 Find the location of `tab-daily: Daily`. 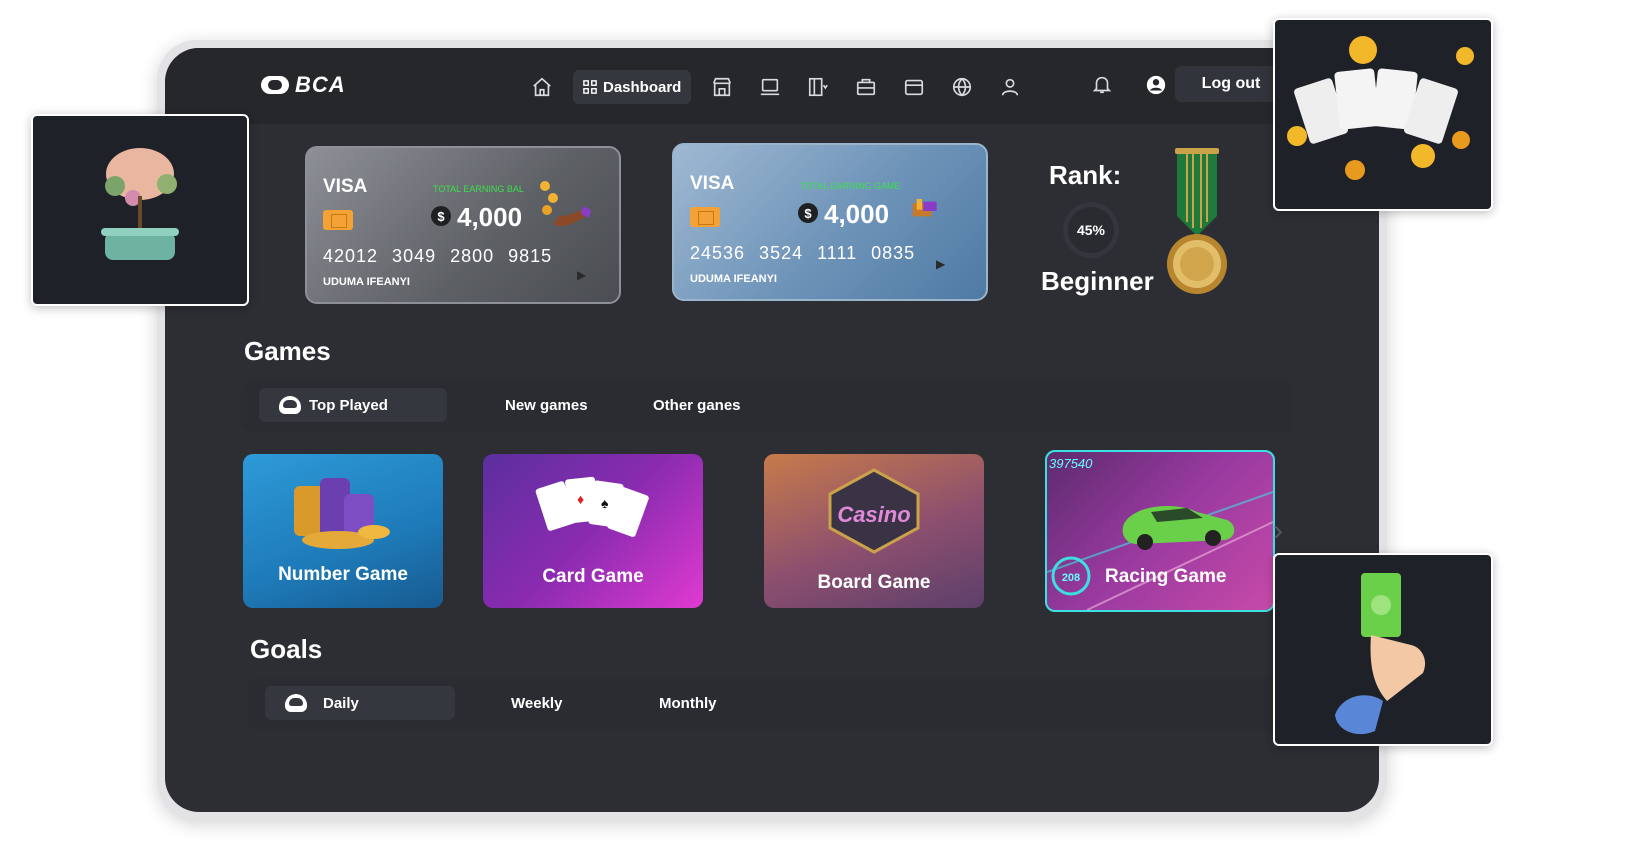

tab-daily: Daily is located at coordinates (360, 703).